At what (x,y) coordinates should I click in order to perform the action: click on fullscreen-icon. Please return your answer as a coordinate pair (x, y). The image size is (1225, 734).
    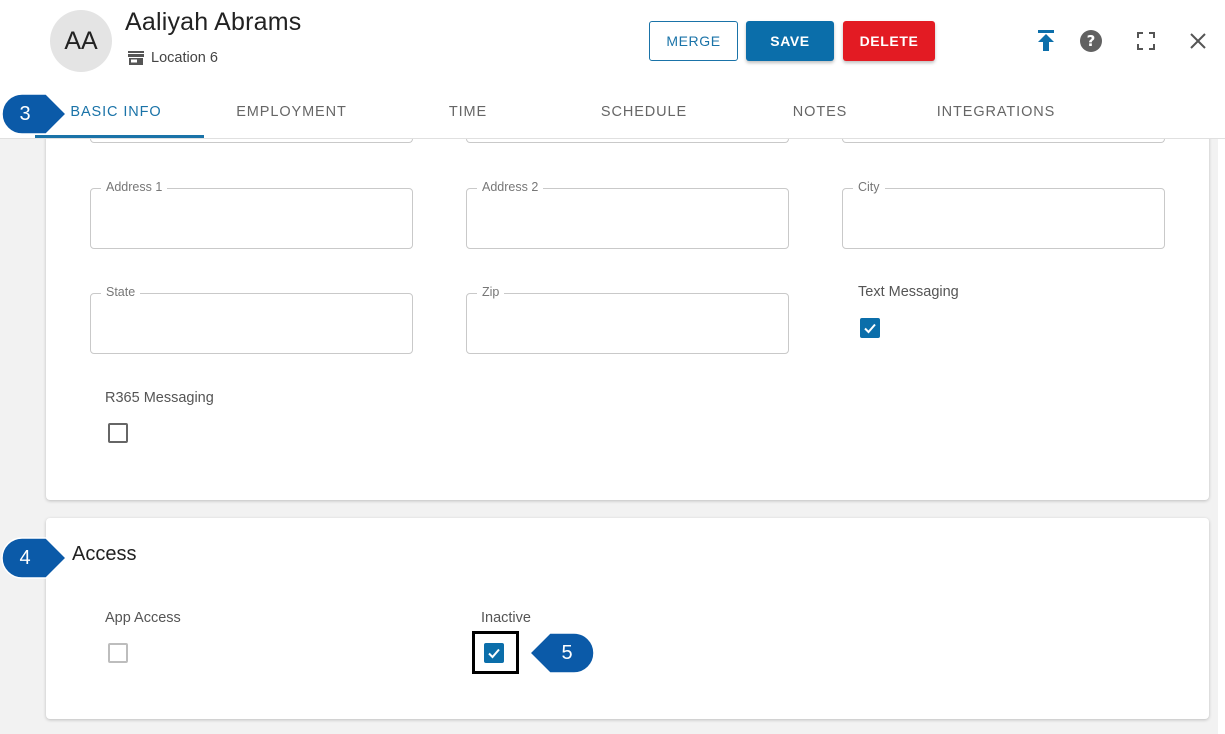
    Looking at the image, I should click on (1146, 41).